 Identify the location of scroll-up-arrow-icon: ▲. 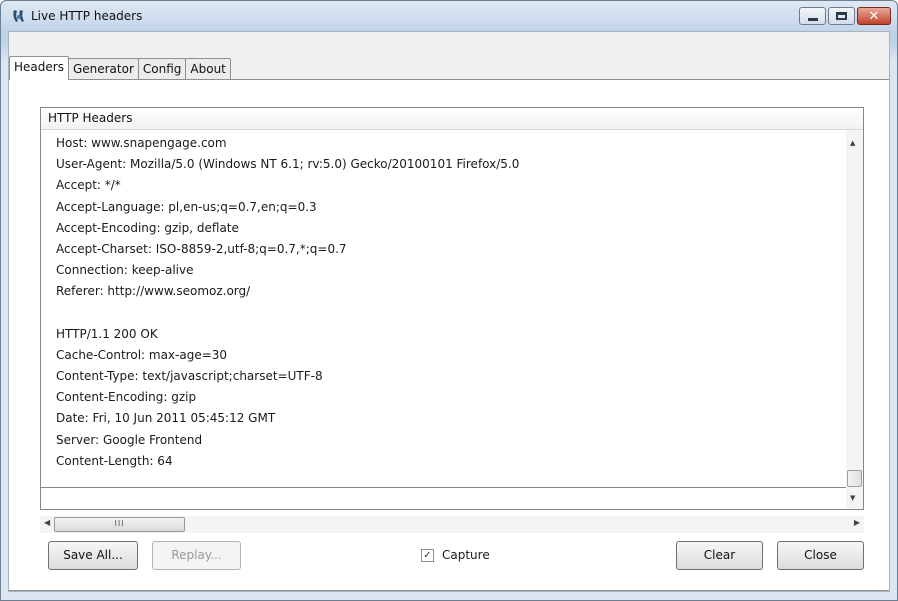
(852, 143).